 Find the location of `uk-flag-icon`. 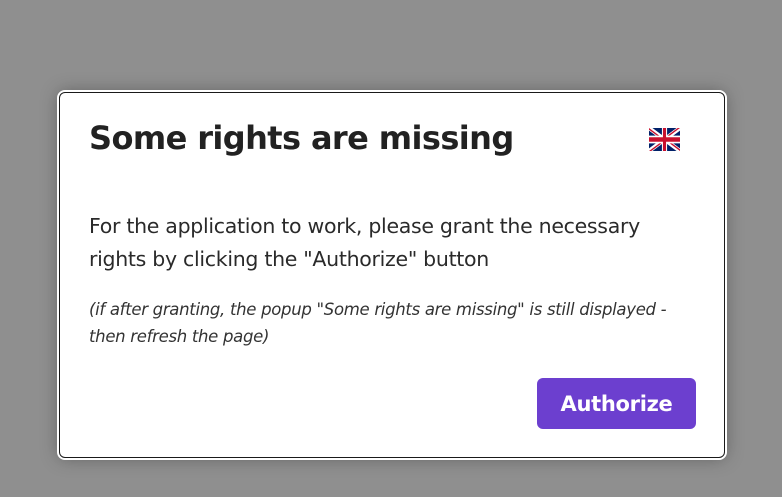

uk-flag-icon is located at coordinates (664, 139).